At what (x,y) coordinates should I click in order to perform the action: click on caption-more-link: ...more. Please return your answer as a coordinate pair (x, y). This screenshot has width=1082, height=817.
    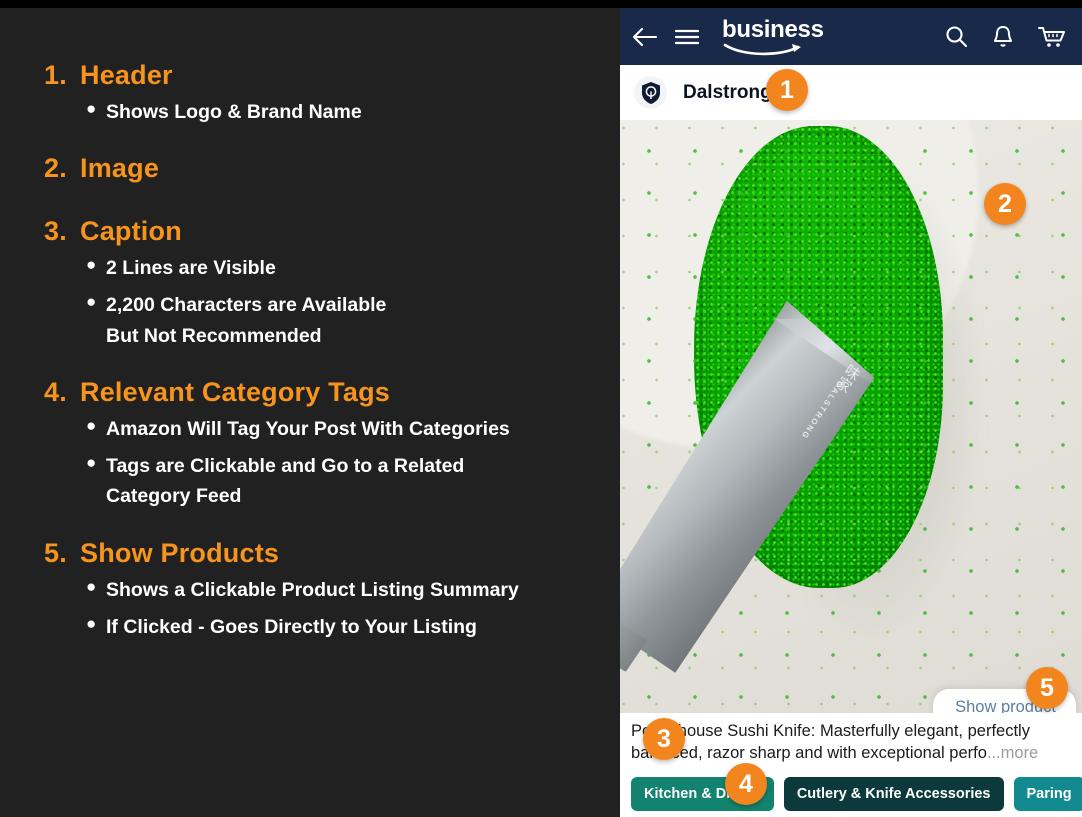
    Looking at the image, I should click on (1012, 753).